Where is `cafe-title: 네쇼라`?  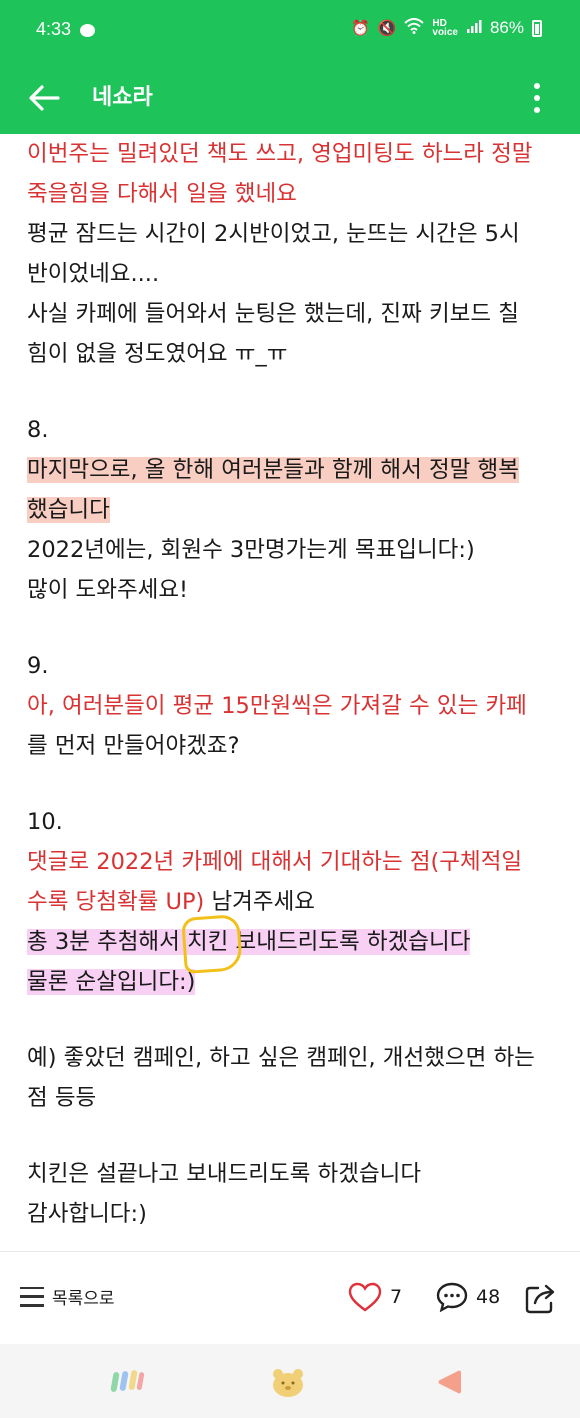
cafe-title: 네쇼라 is located at coordinates (122, 97).